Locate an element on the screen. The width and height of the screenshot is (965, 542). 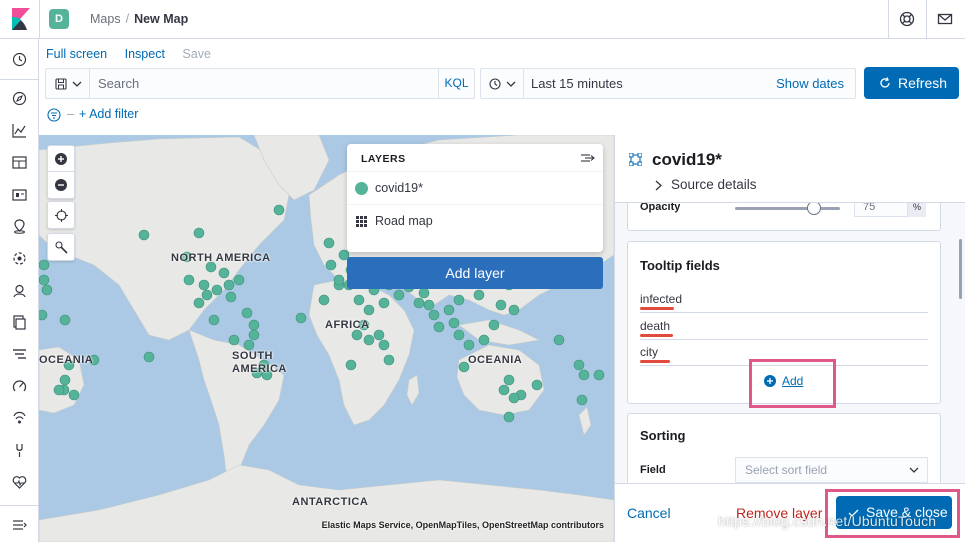
dev-tools-icon is located at coordinates (19, 450).